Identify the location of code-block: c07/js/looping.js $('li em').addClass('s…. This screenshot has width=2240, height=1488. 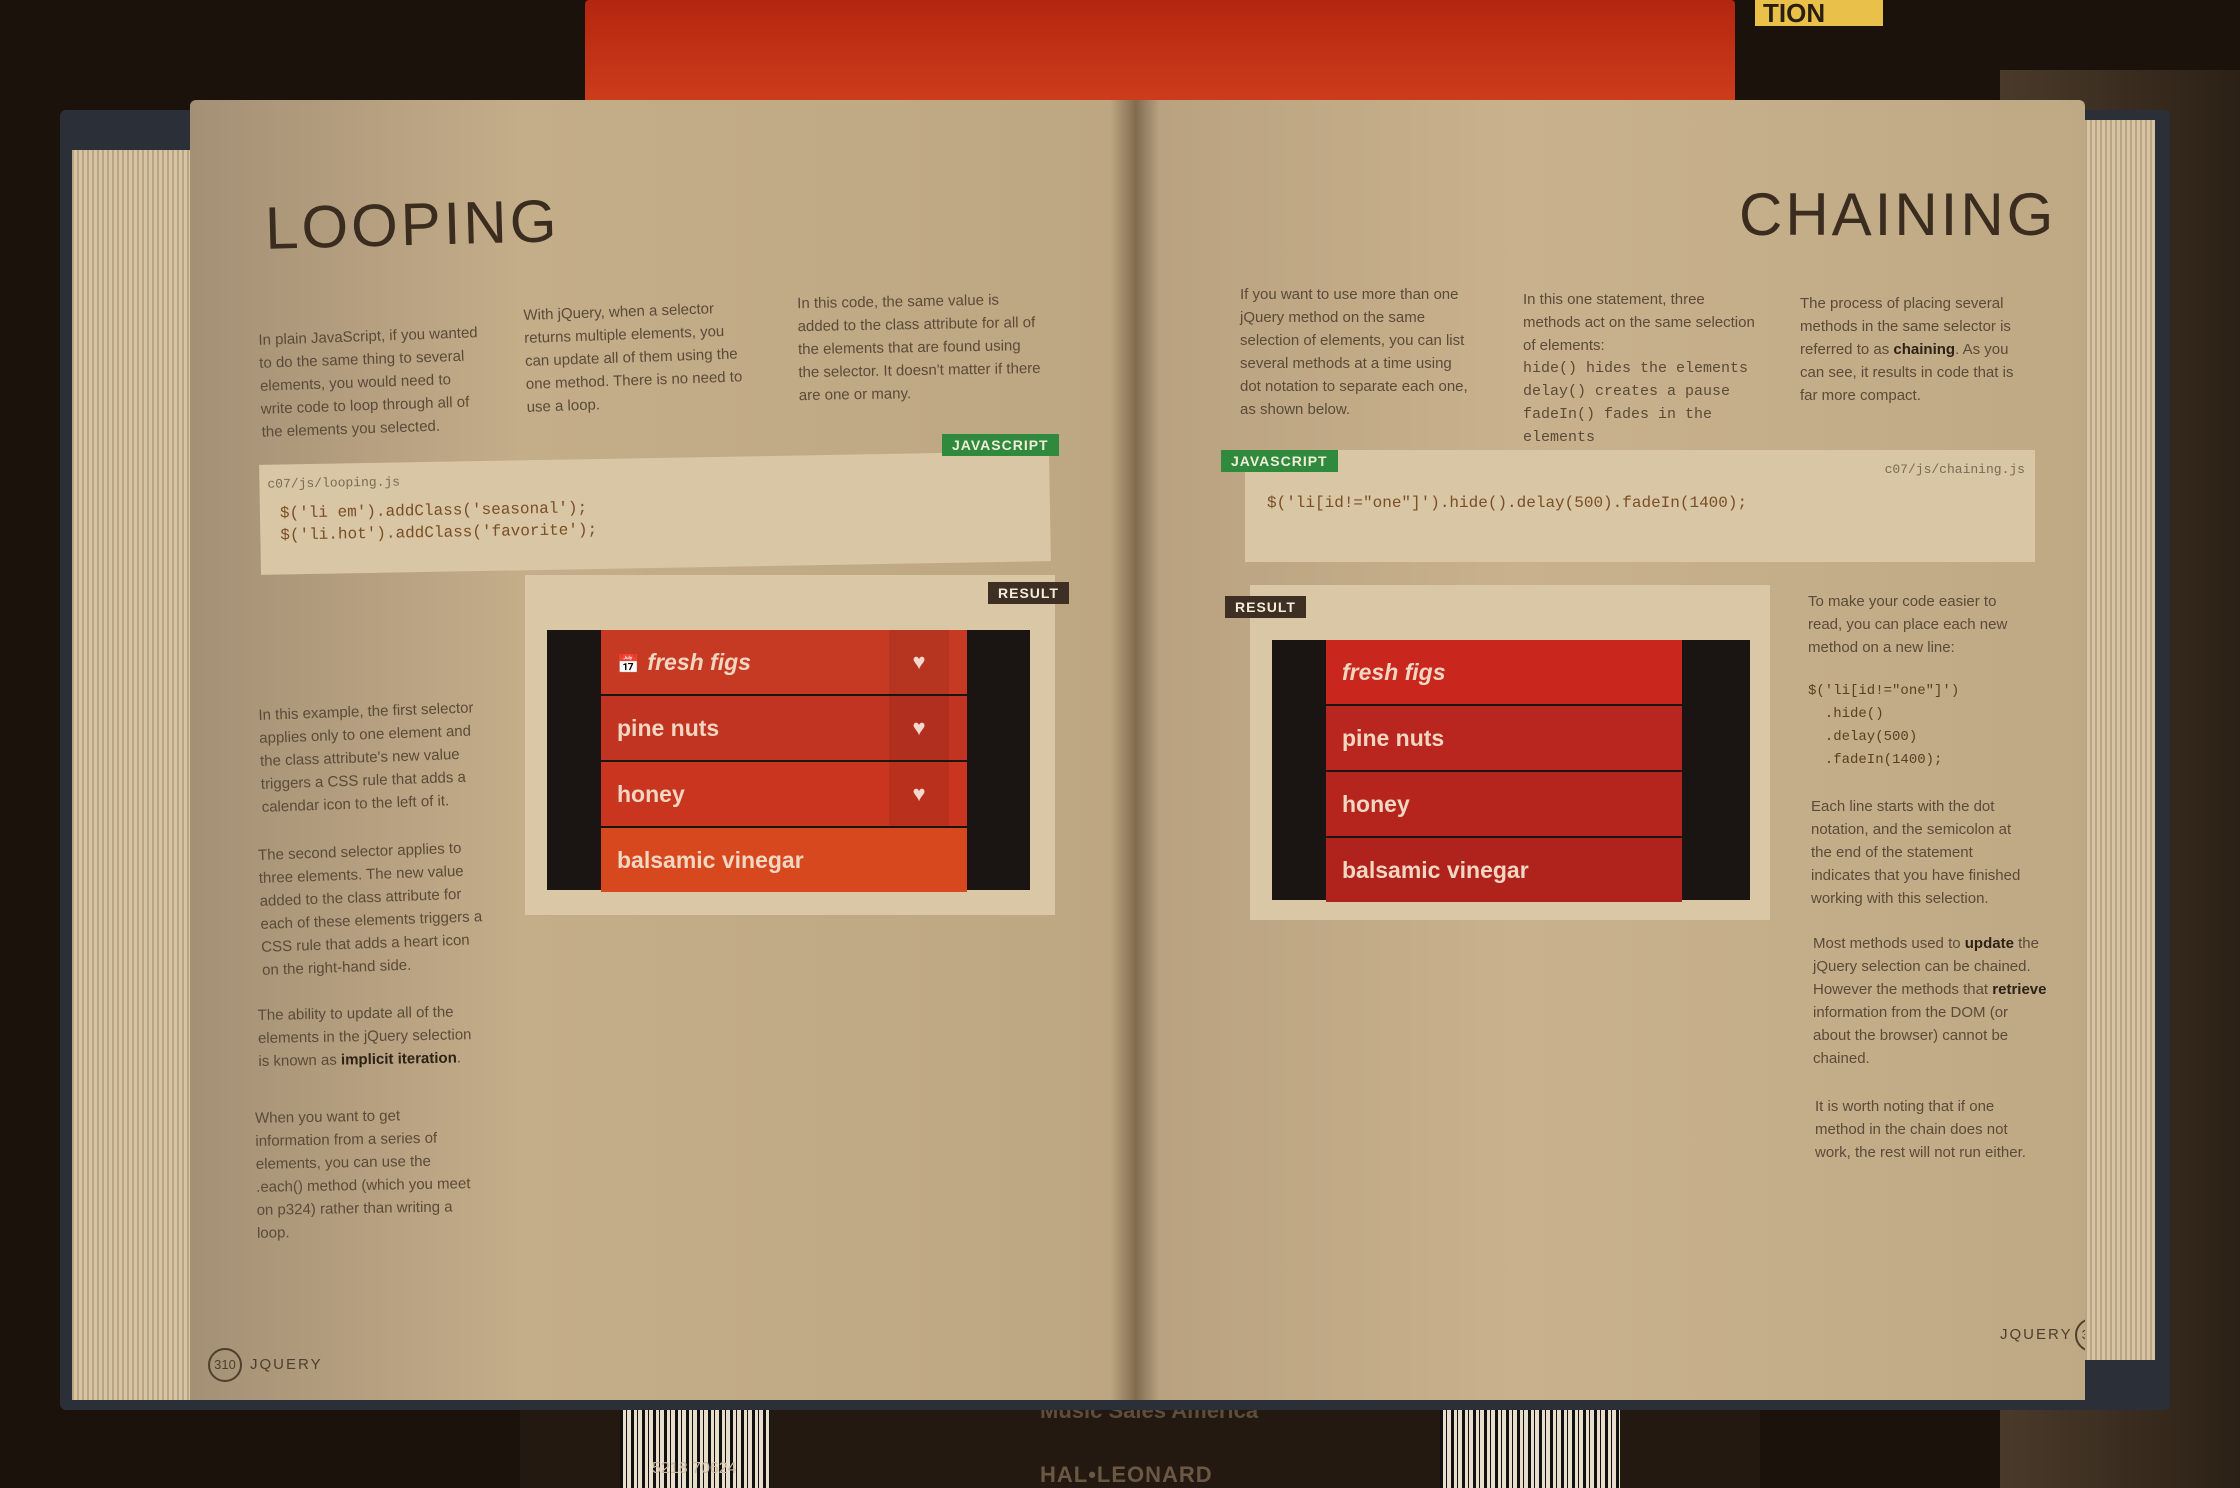
(655, 513).